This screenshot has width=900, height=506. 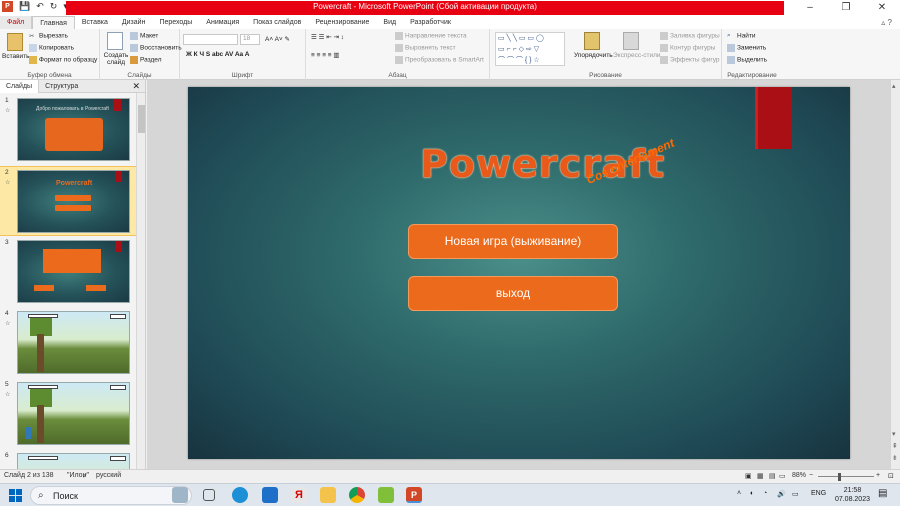 What do you see at coordinates (115, 41) in the screenshot?
I see `new-slide-icon` at bounding box center [115, 41].